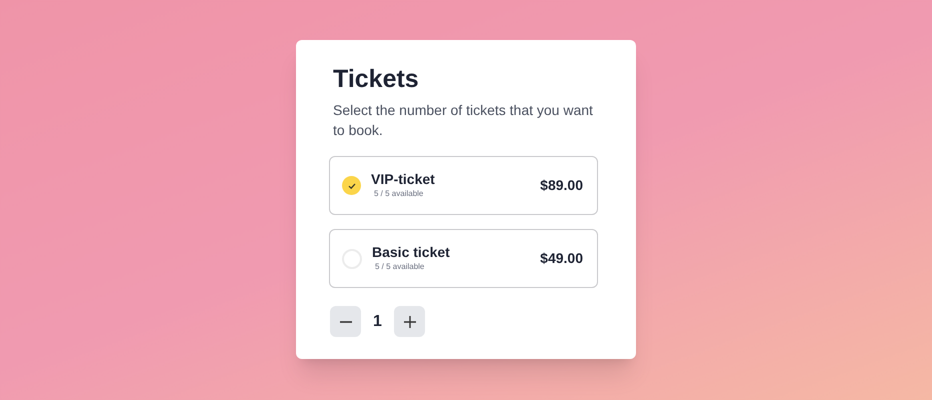 The image size is (932, 400). I want to click on ticket-price: $89.00, so click(561, 185).